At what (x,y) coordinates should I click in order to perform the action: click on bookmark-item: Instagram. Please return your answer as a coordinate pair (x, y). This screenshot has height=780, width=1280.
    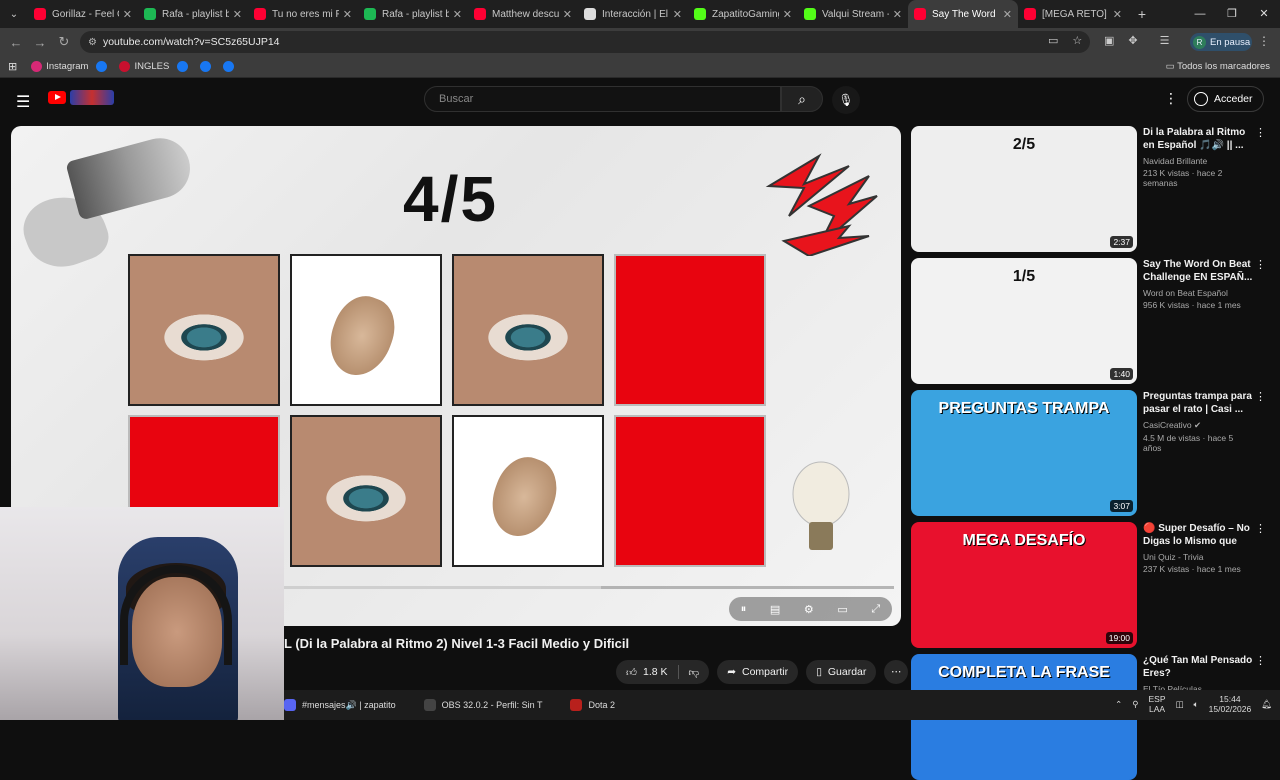
    Looking at the image, I should click on (59, 66).